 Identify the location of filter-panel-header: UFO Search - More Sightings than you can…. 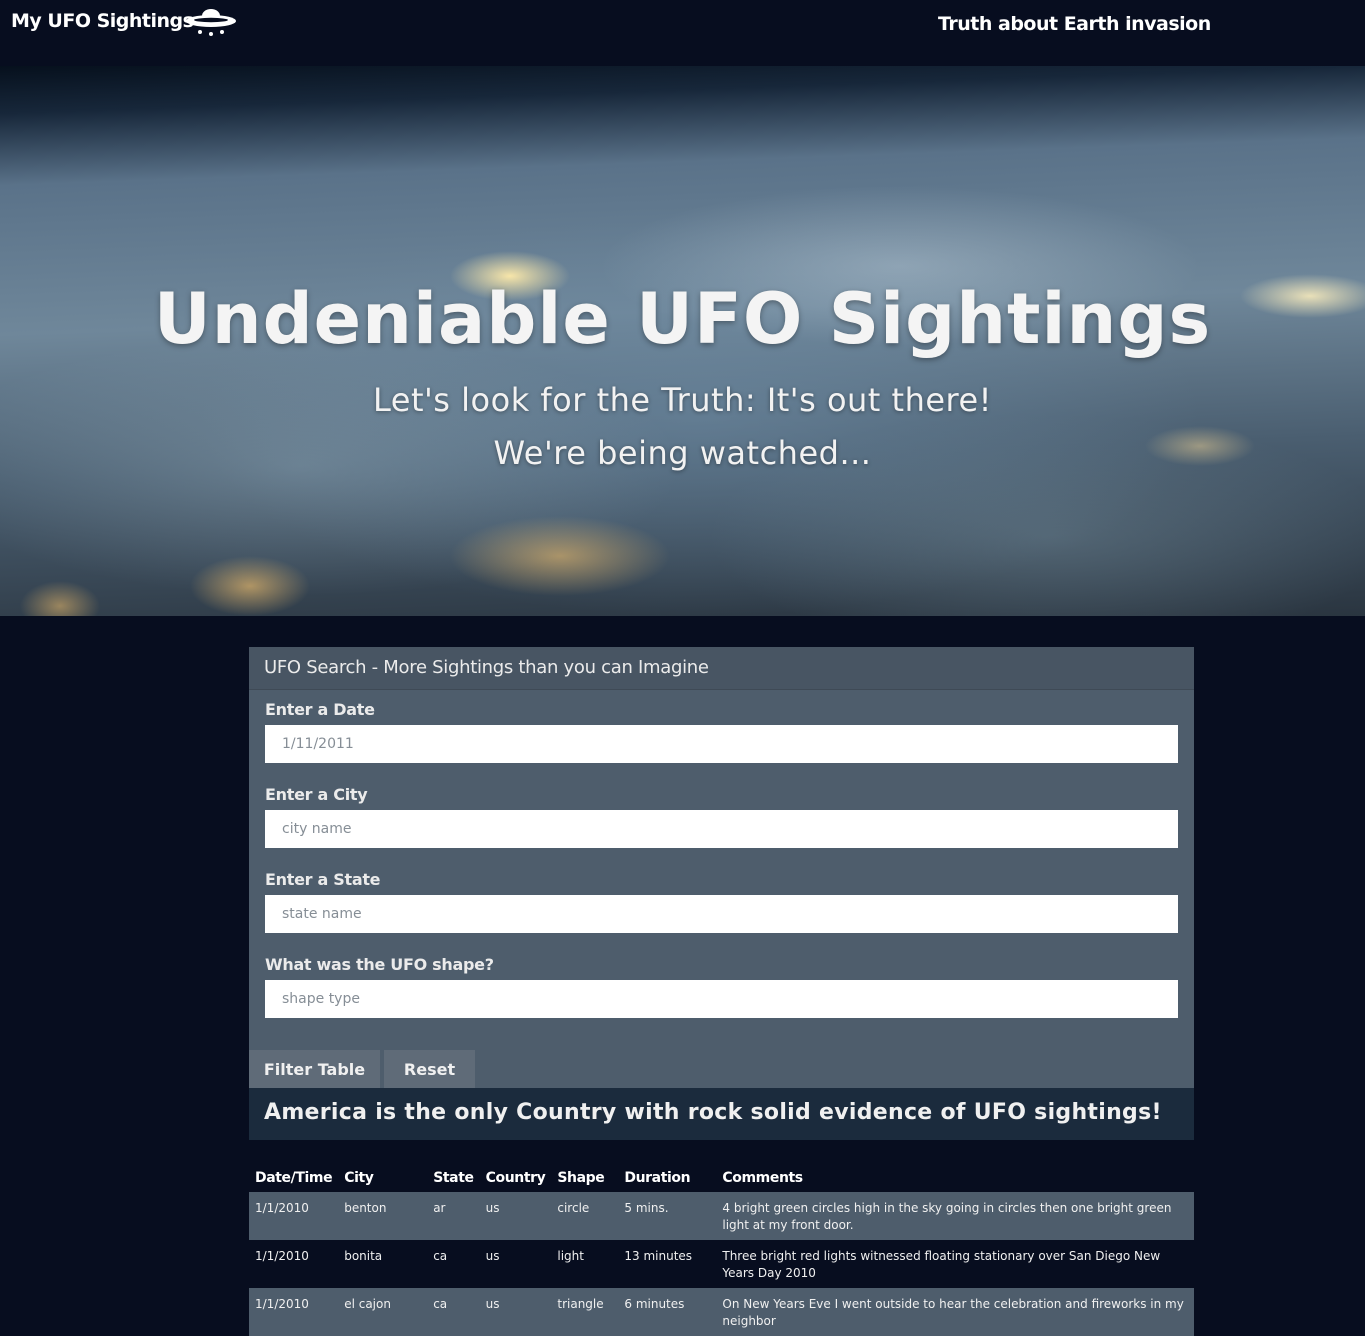
(721, 668).